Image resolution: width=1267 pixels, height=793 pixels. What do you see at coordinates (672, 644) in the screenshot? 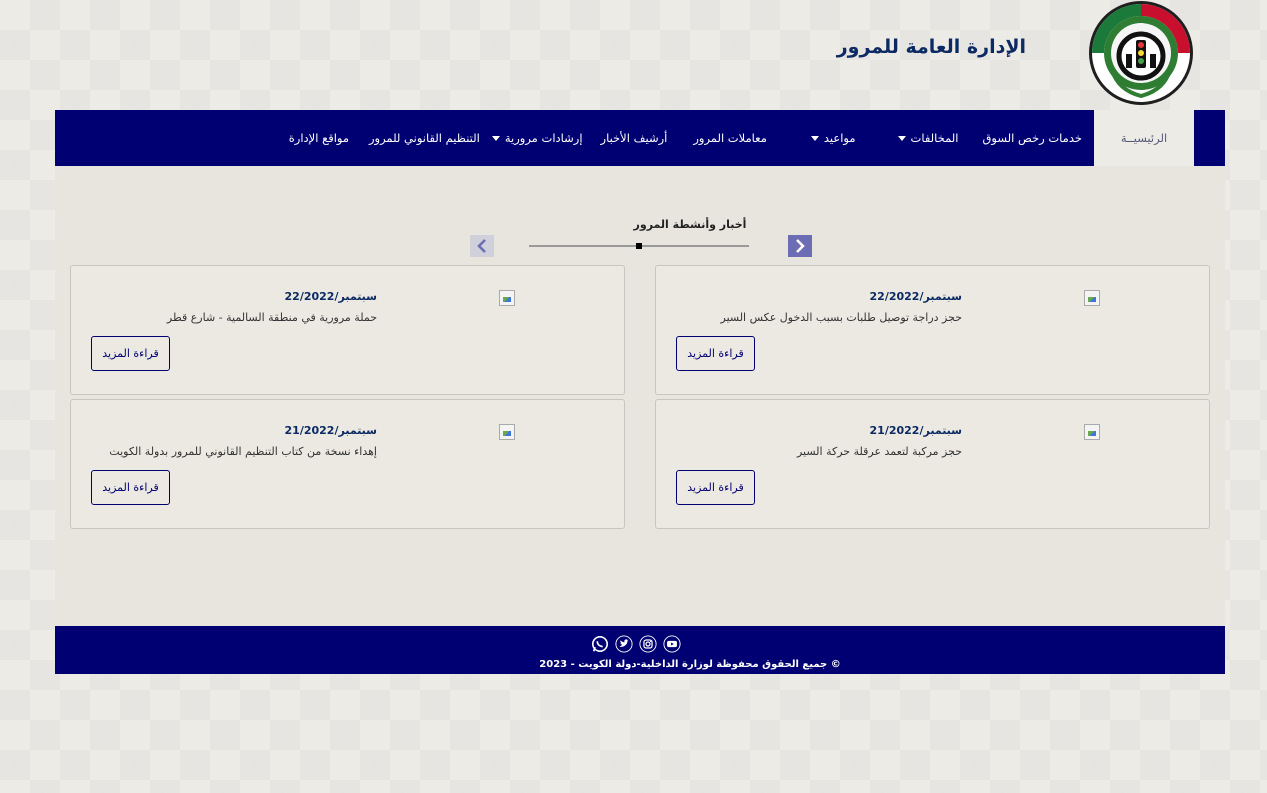
I see `youtube-icon` at bounding box center [672, 644].